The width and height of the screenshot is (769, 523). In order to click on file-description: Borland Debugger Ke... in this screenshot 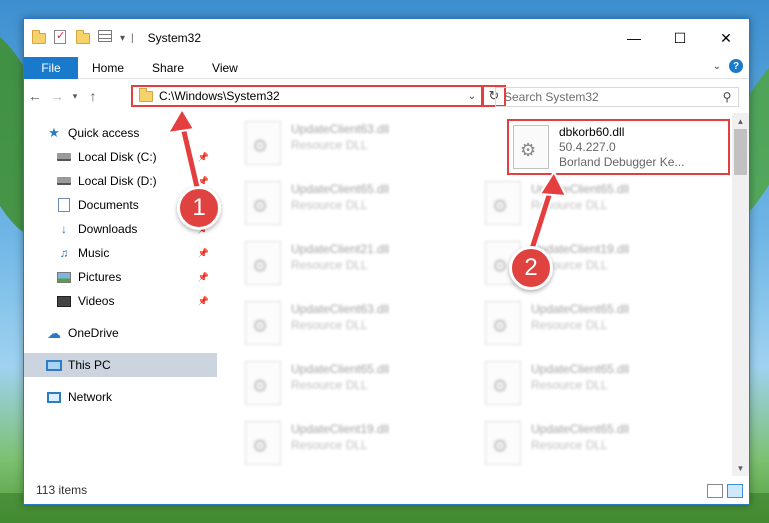, I will do `click(622, 162)`.